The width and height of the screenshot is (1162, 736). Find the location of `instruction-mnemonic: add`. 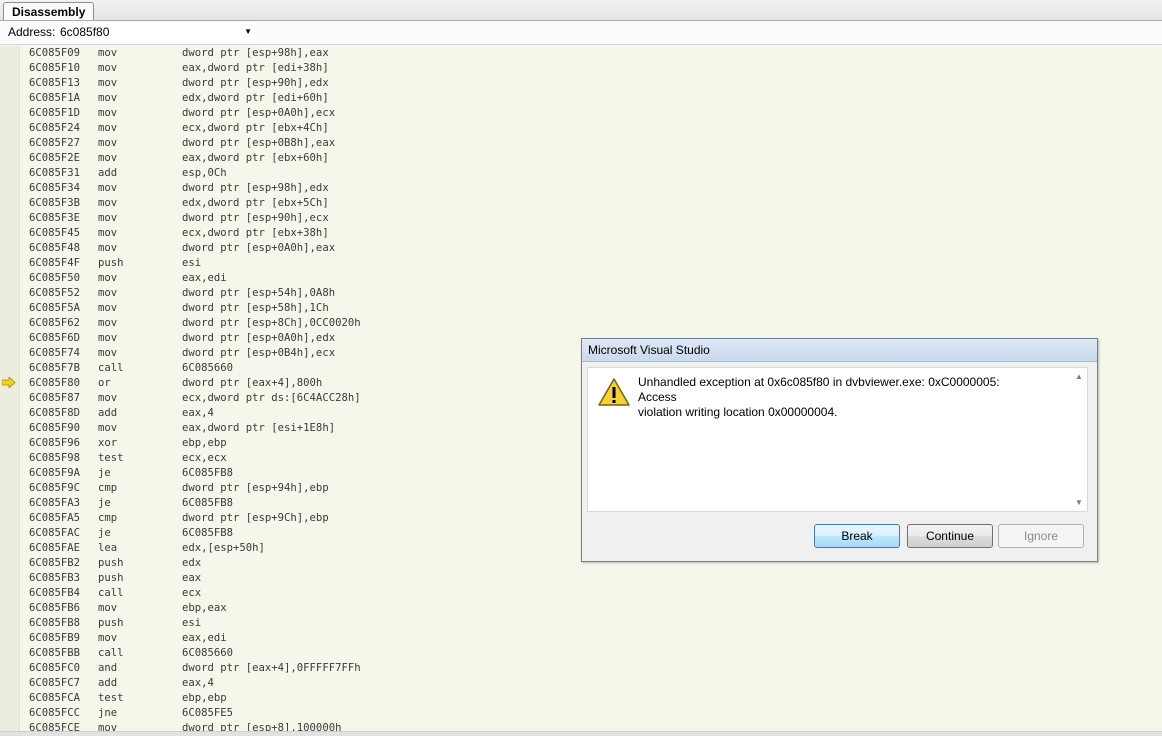

instruction-mnemonic: add is located at coordinates (108, 173).